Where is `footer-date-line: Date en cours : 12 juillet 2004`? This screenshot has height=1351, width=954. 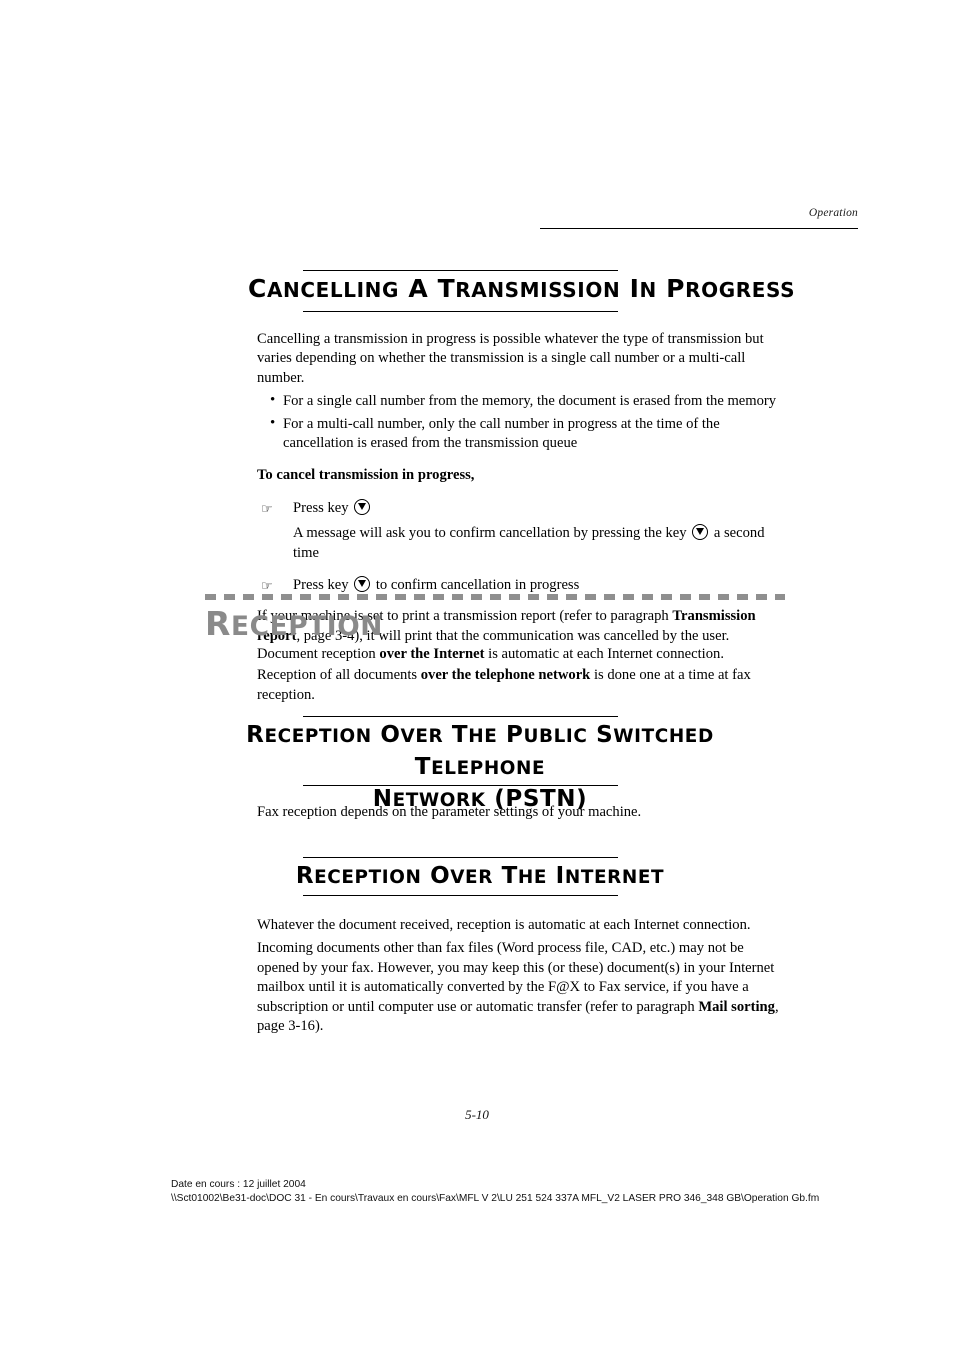
footer-date-line: Date en cours : 12 juillet 2004 is located at coordinates (238, 1184).